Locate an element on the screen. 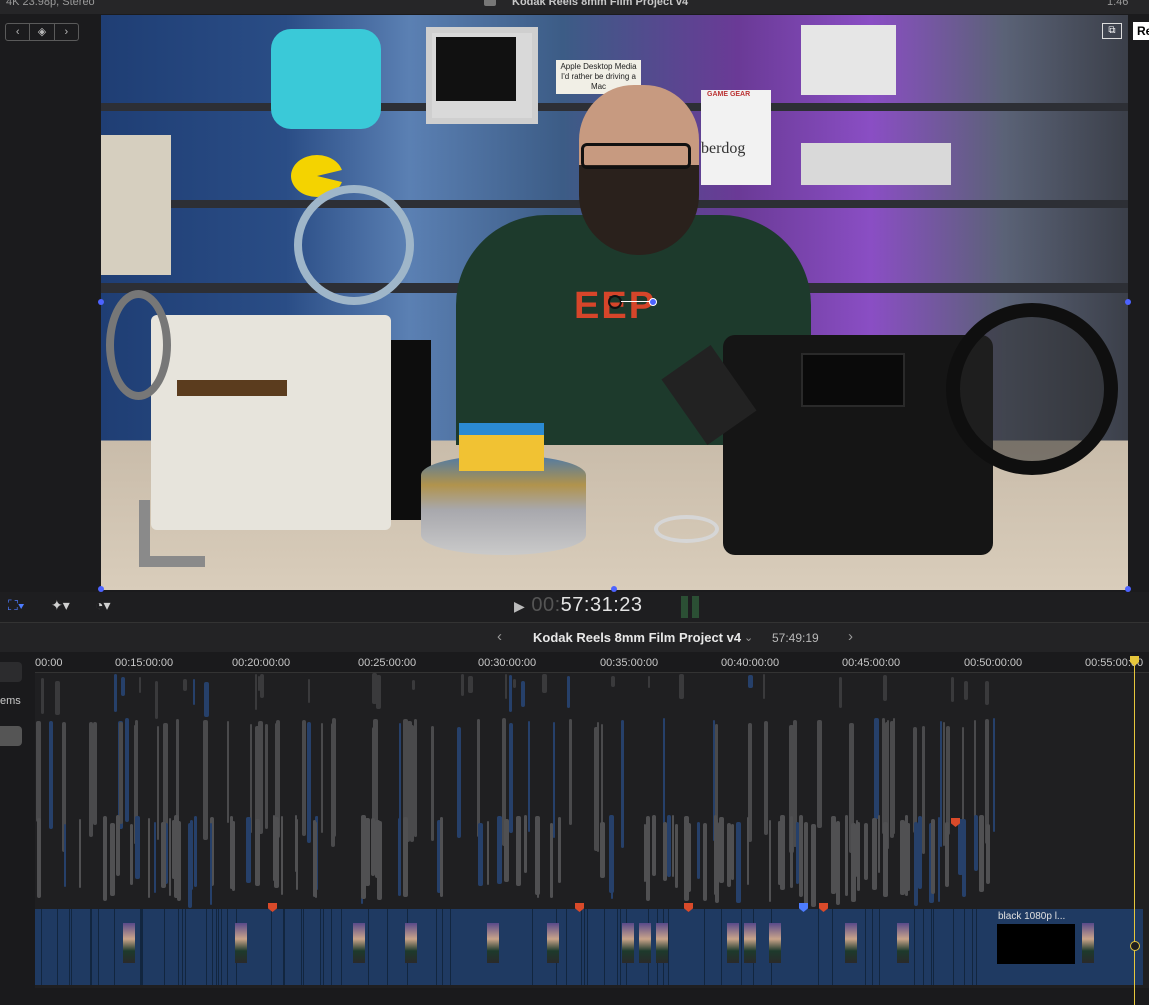 The height and width of the screenshot is (1005, 1149). prev-keyframe-button: ‹ is located at coordinates (18, 32).